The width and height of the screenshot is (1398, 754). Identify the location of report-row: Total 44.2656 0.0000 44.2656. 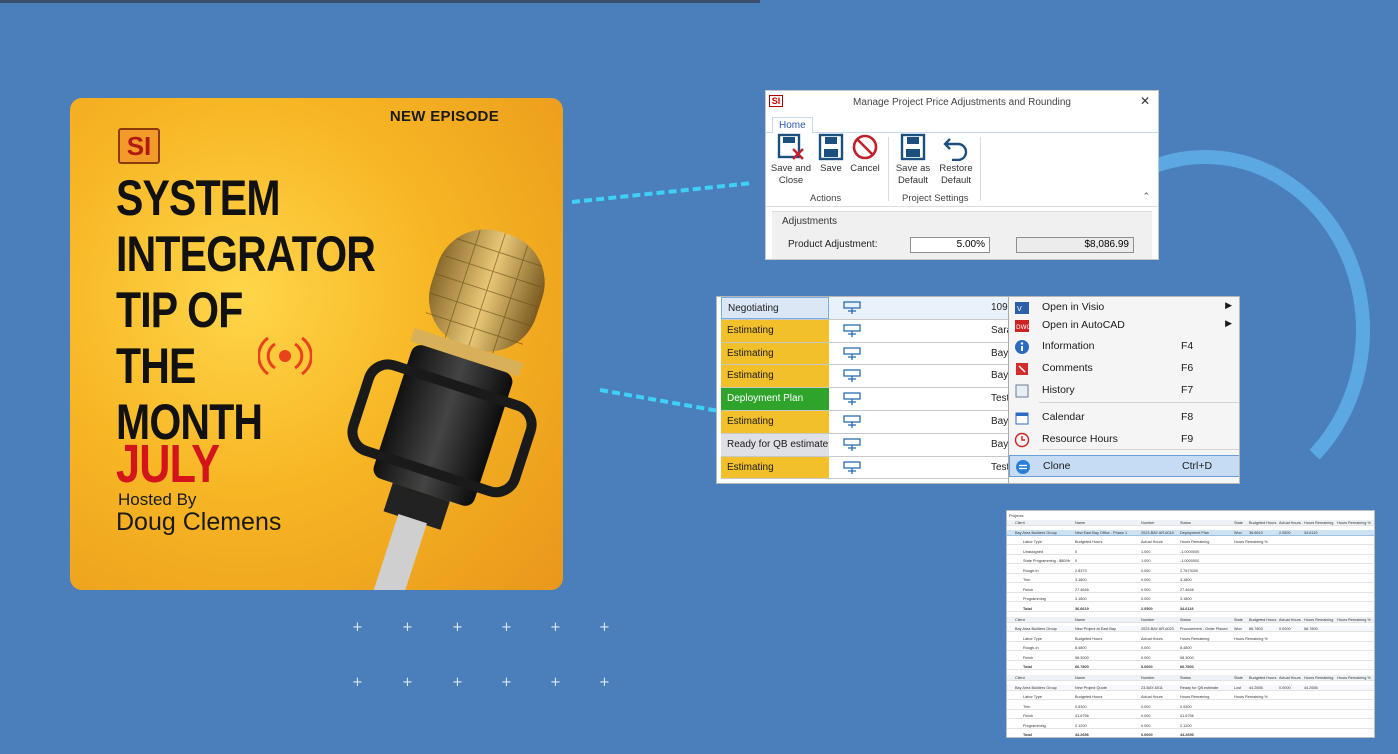
(1190, 734).